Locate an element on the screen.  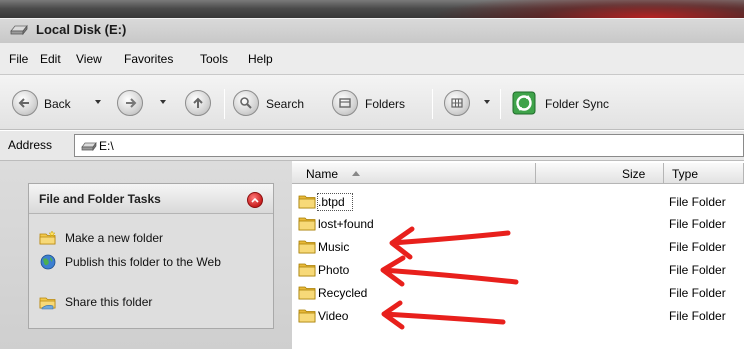
search-button is located at coordinates (246, 103).